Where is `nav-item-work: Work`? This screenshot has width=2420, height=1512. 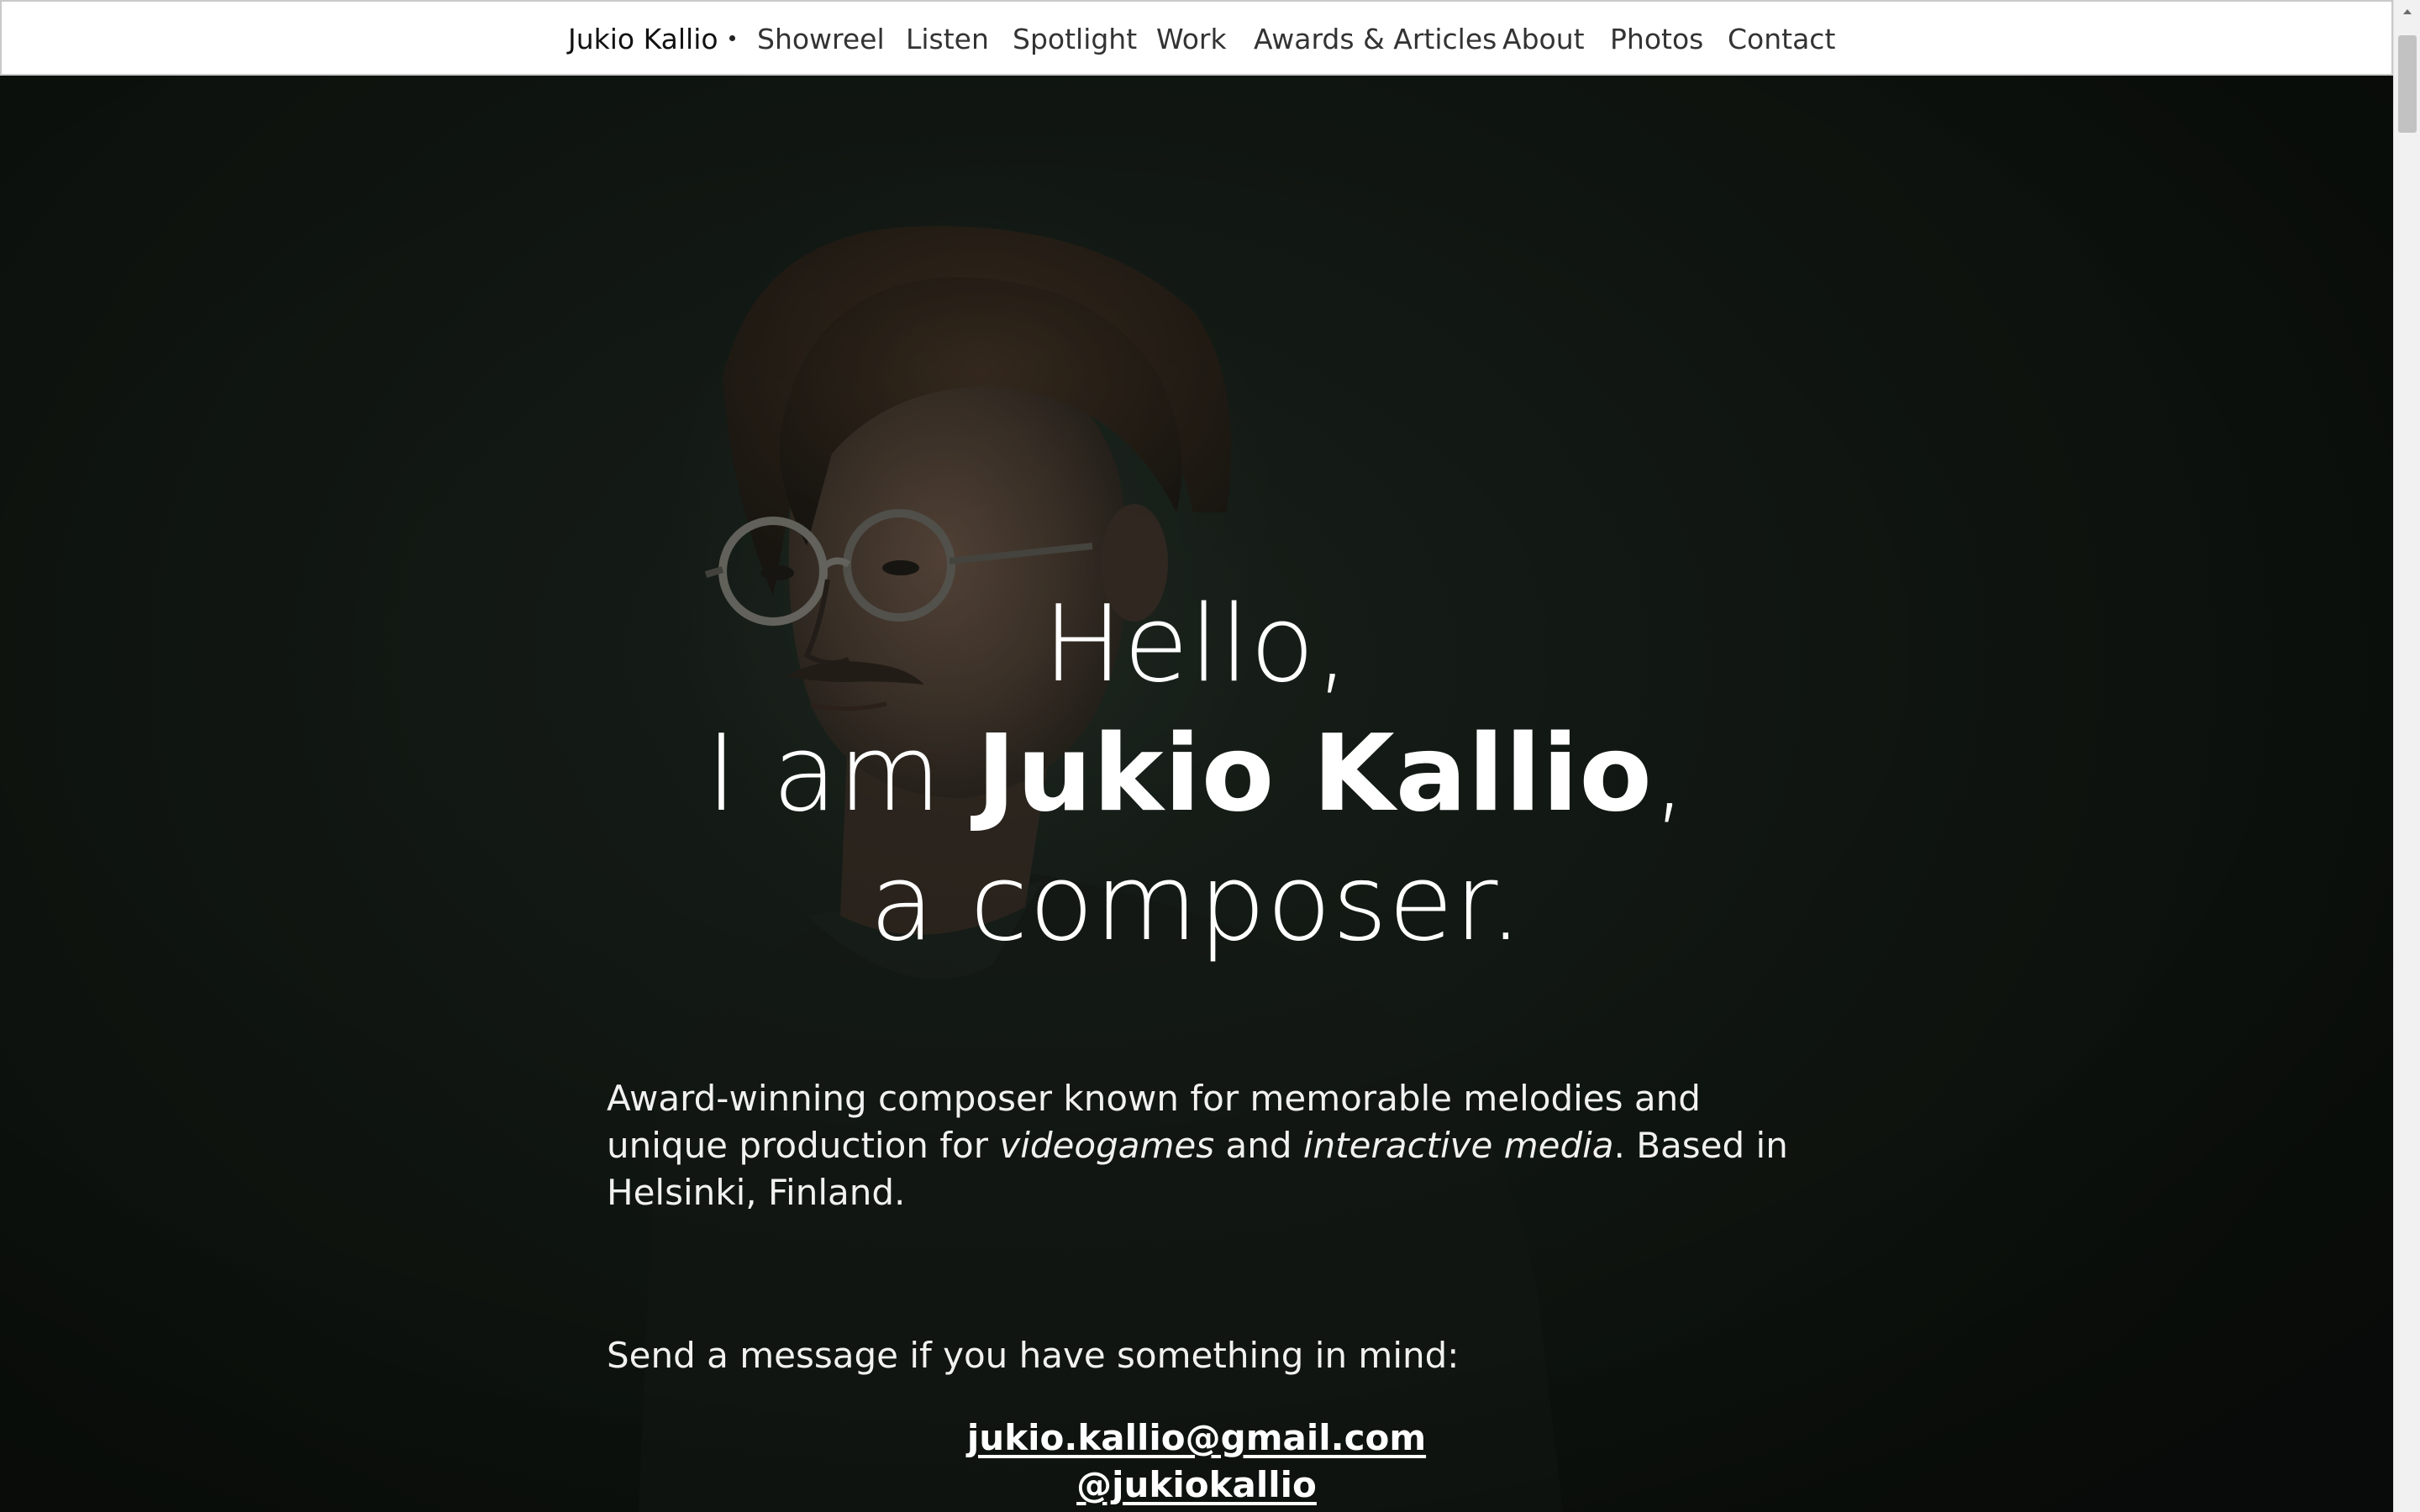
nav-item-work: Work is located at coordinates (1192, 39).